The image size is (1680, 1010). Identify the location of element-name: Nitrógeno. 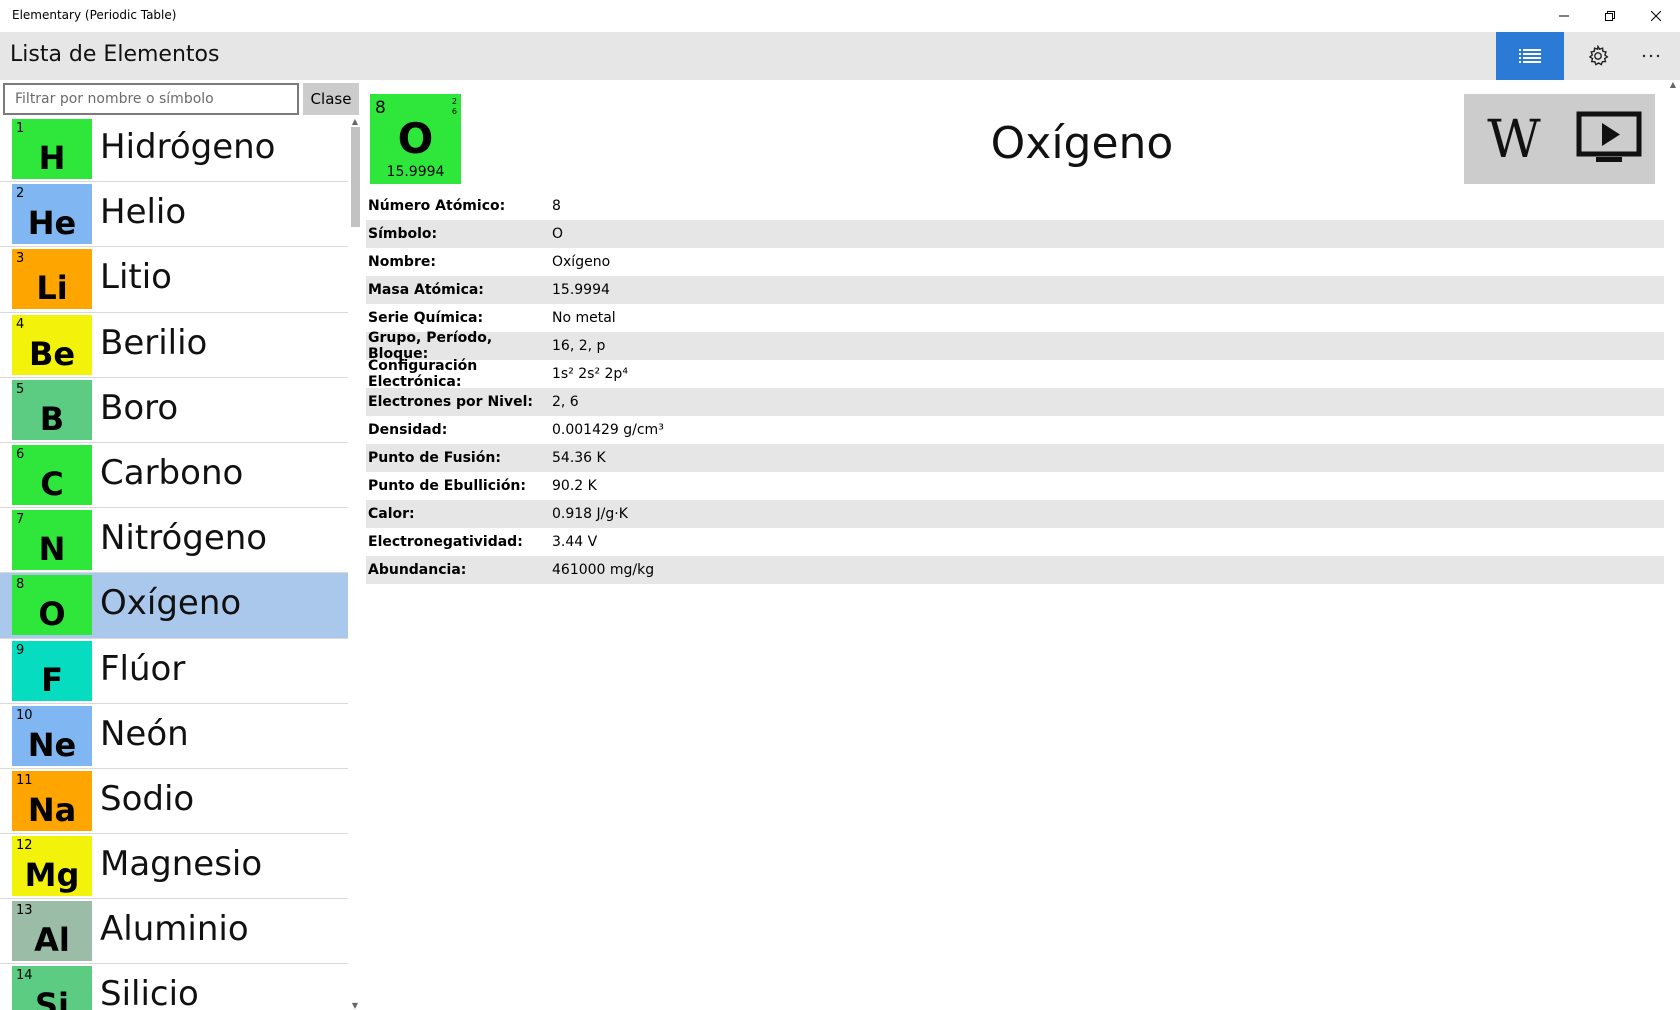
(184, 538).